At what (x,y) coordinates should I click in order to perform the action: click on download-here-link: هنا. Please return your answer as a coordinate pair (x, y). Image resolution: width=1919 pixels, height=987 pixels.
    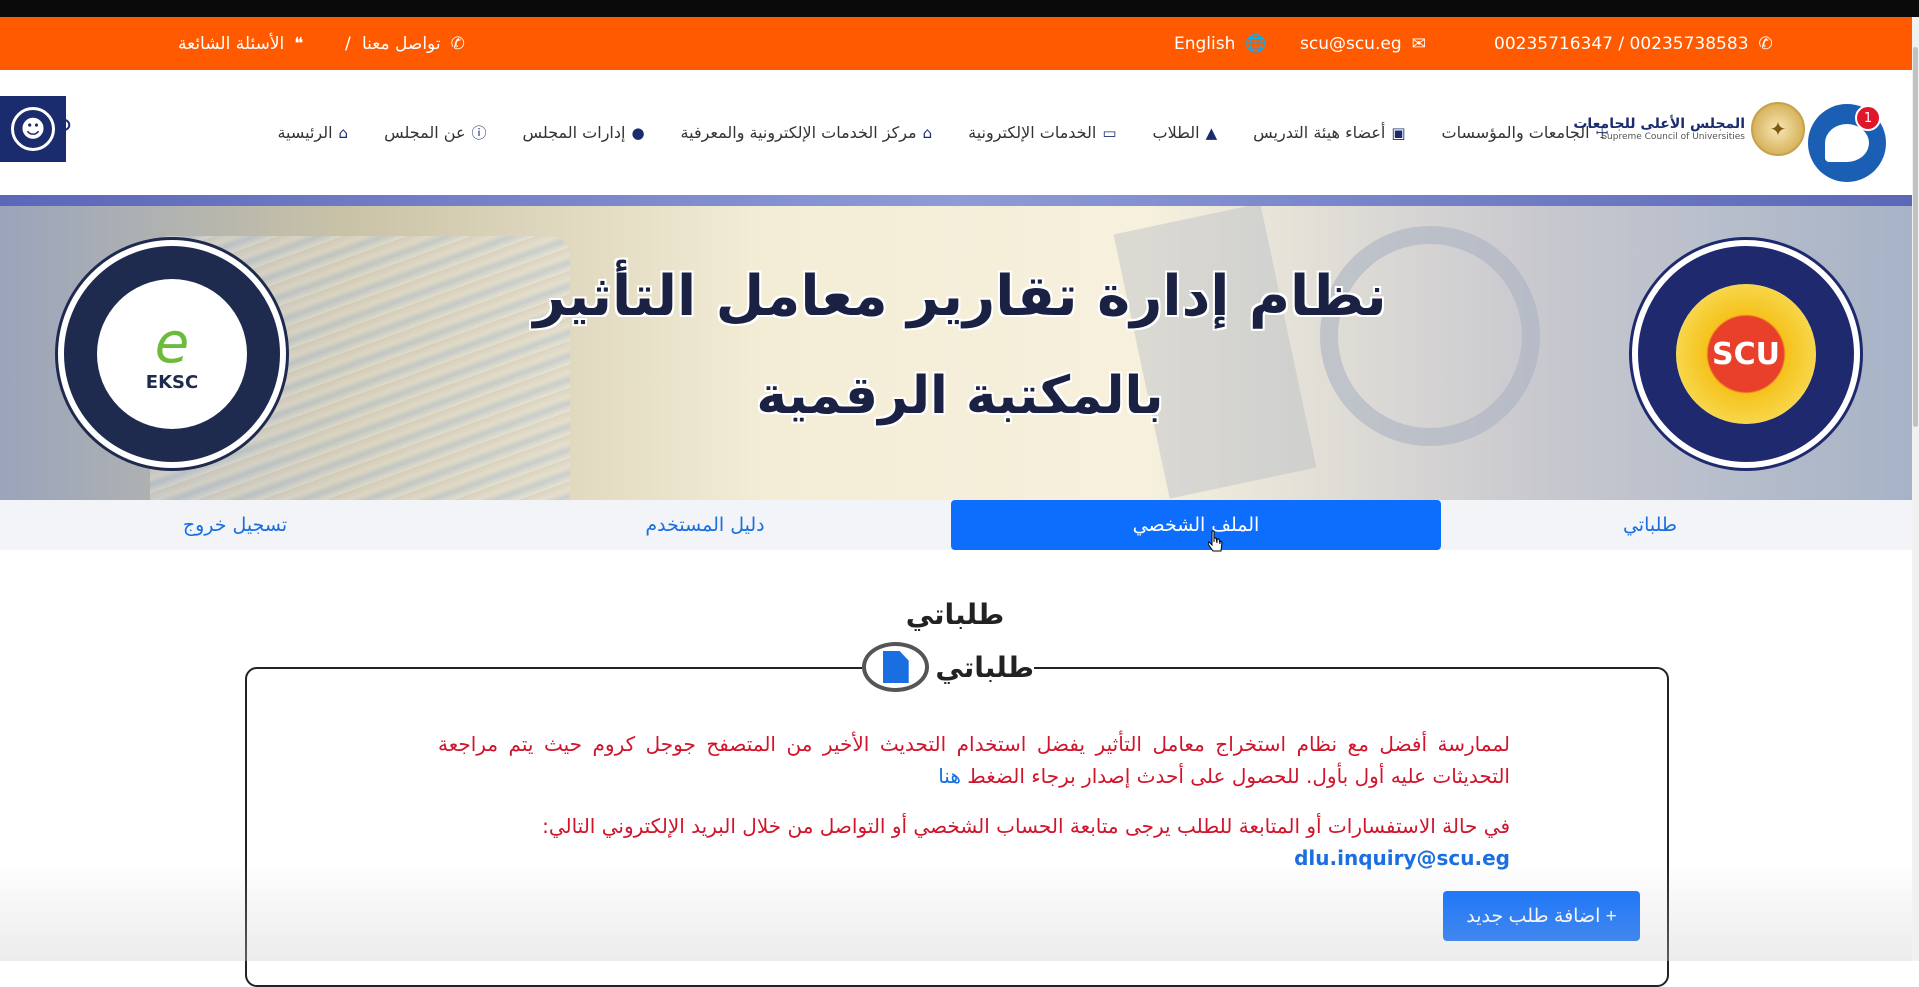
    Looking at the image, I should click on (949, 776).